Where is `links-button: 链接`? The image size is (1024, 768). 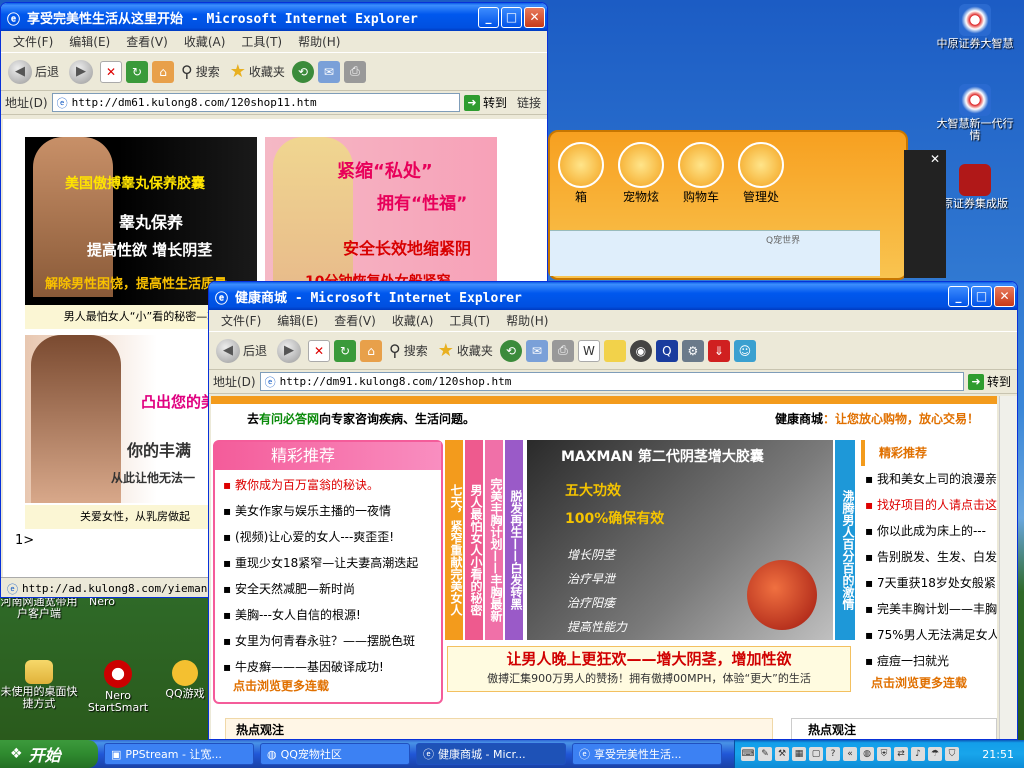
links-button: 链接 is located at coordinates (532, 102).